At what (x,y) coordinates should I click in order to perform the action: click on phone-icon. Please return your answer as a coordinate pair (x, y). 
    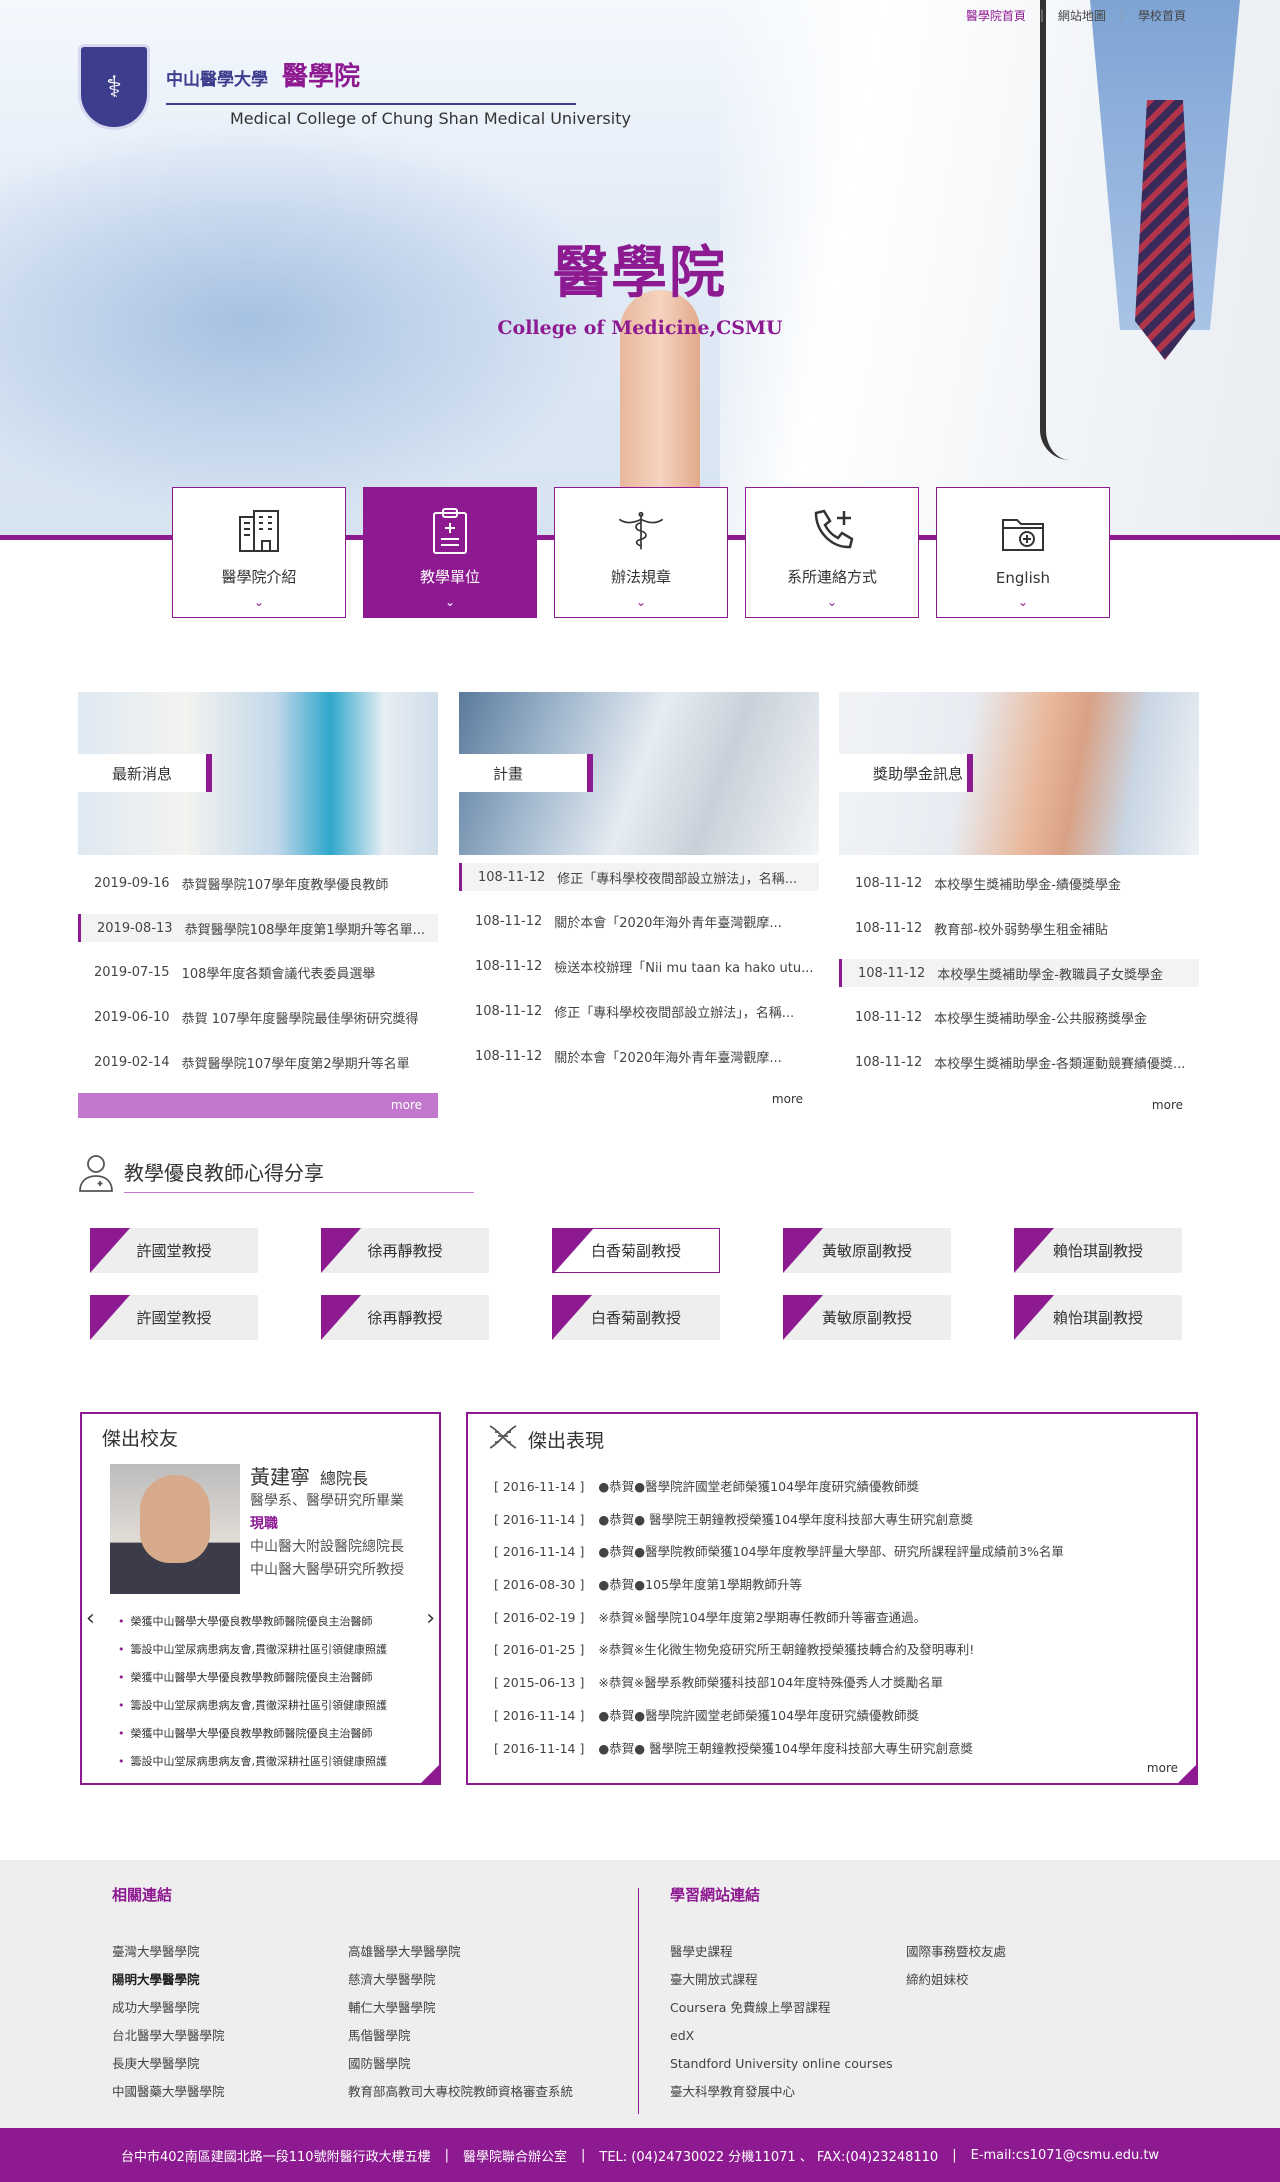
    Looking at the image, I should click on (832, 531).